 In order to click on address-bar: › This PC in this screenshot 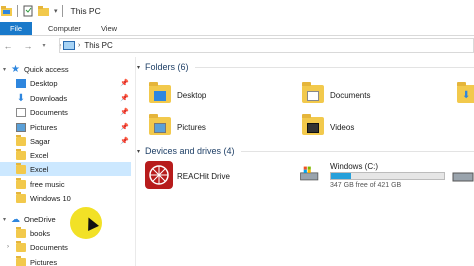, I will do `click(266, 45)`.